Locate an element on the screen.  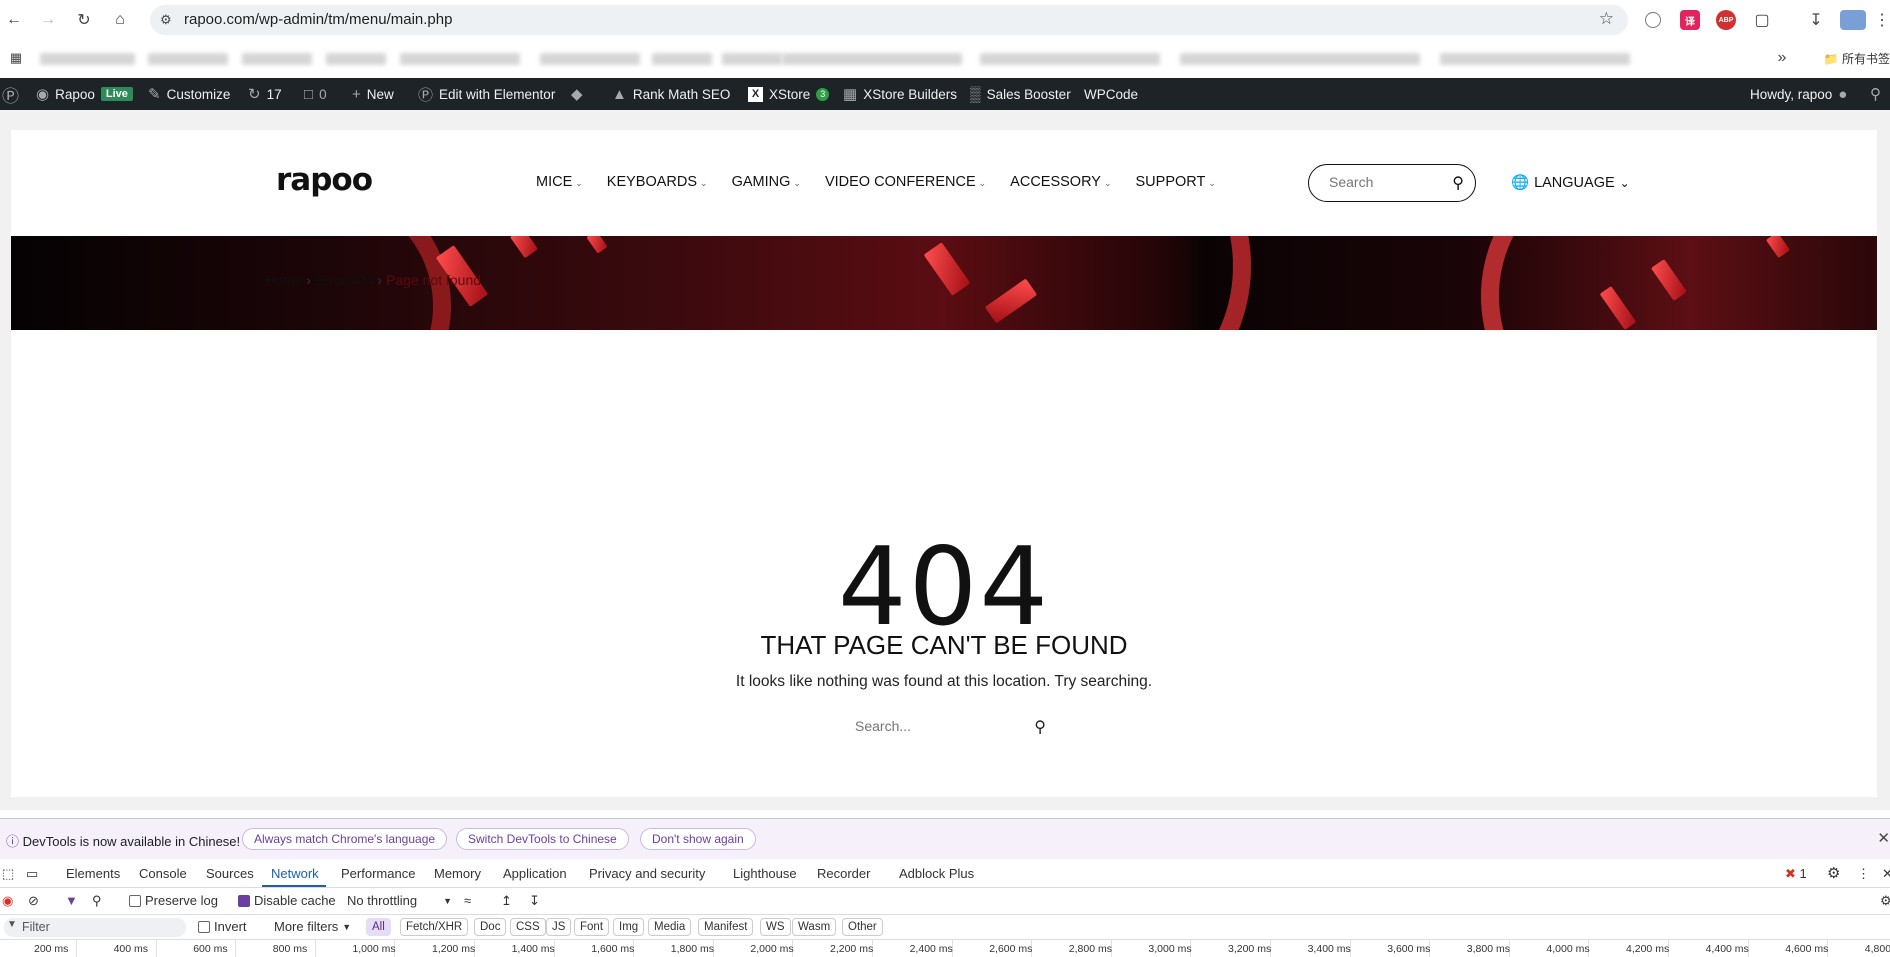
download-icon: ↧ is located at coordinates (1816, 20).